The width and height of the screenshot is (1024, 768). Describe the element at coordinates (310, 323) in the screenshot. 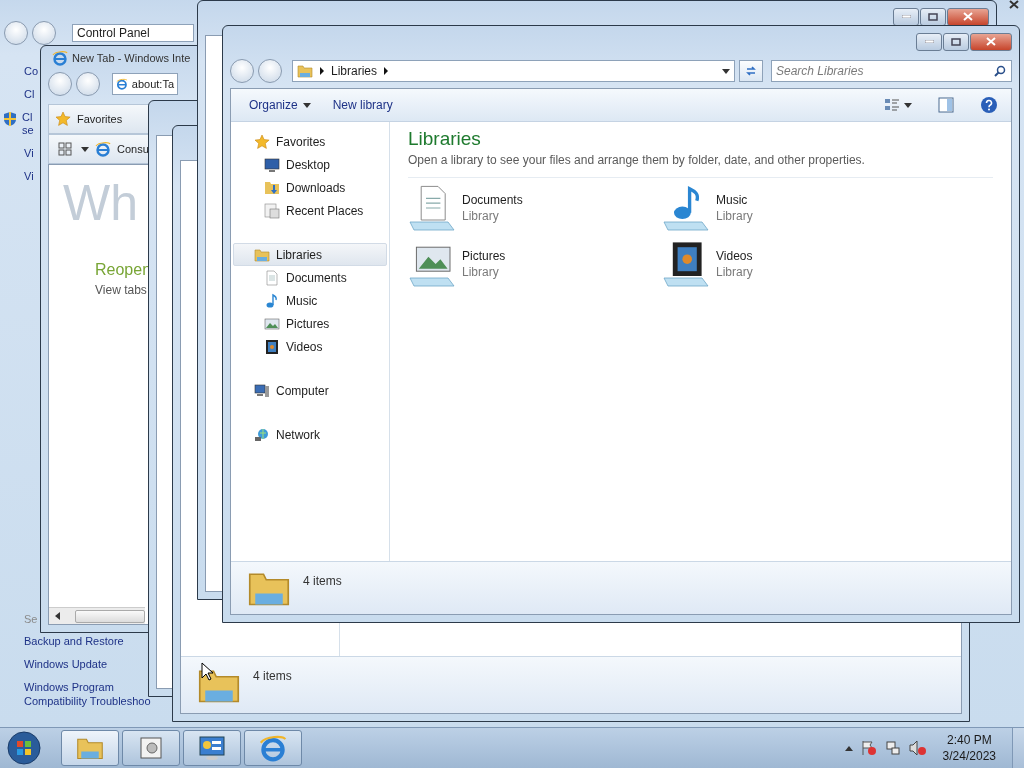

I see `nav-item: Pictures` at that location.